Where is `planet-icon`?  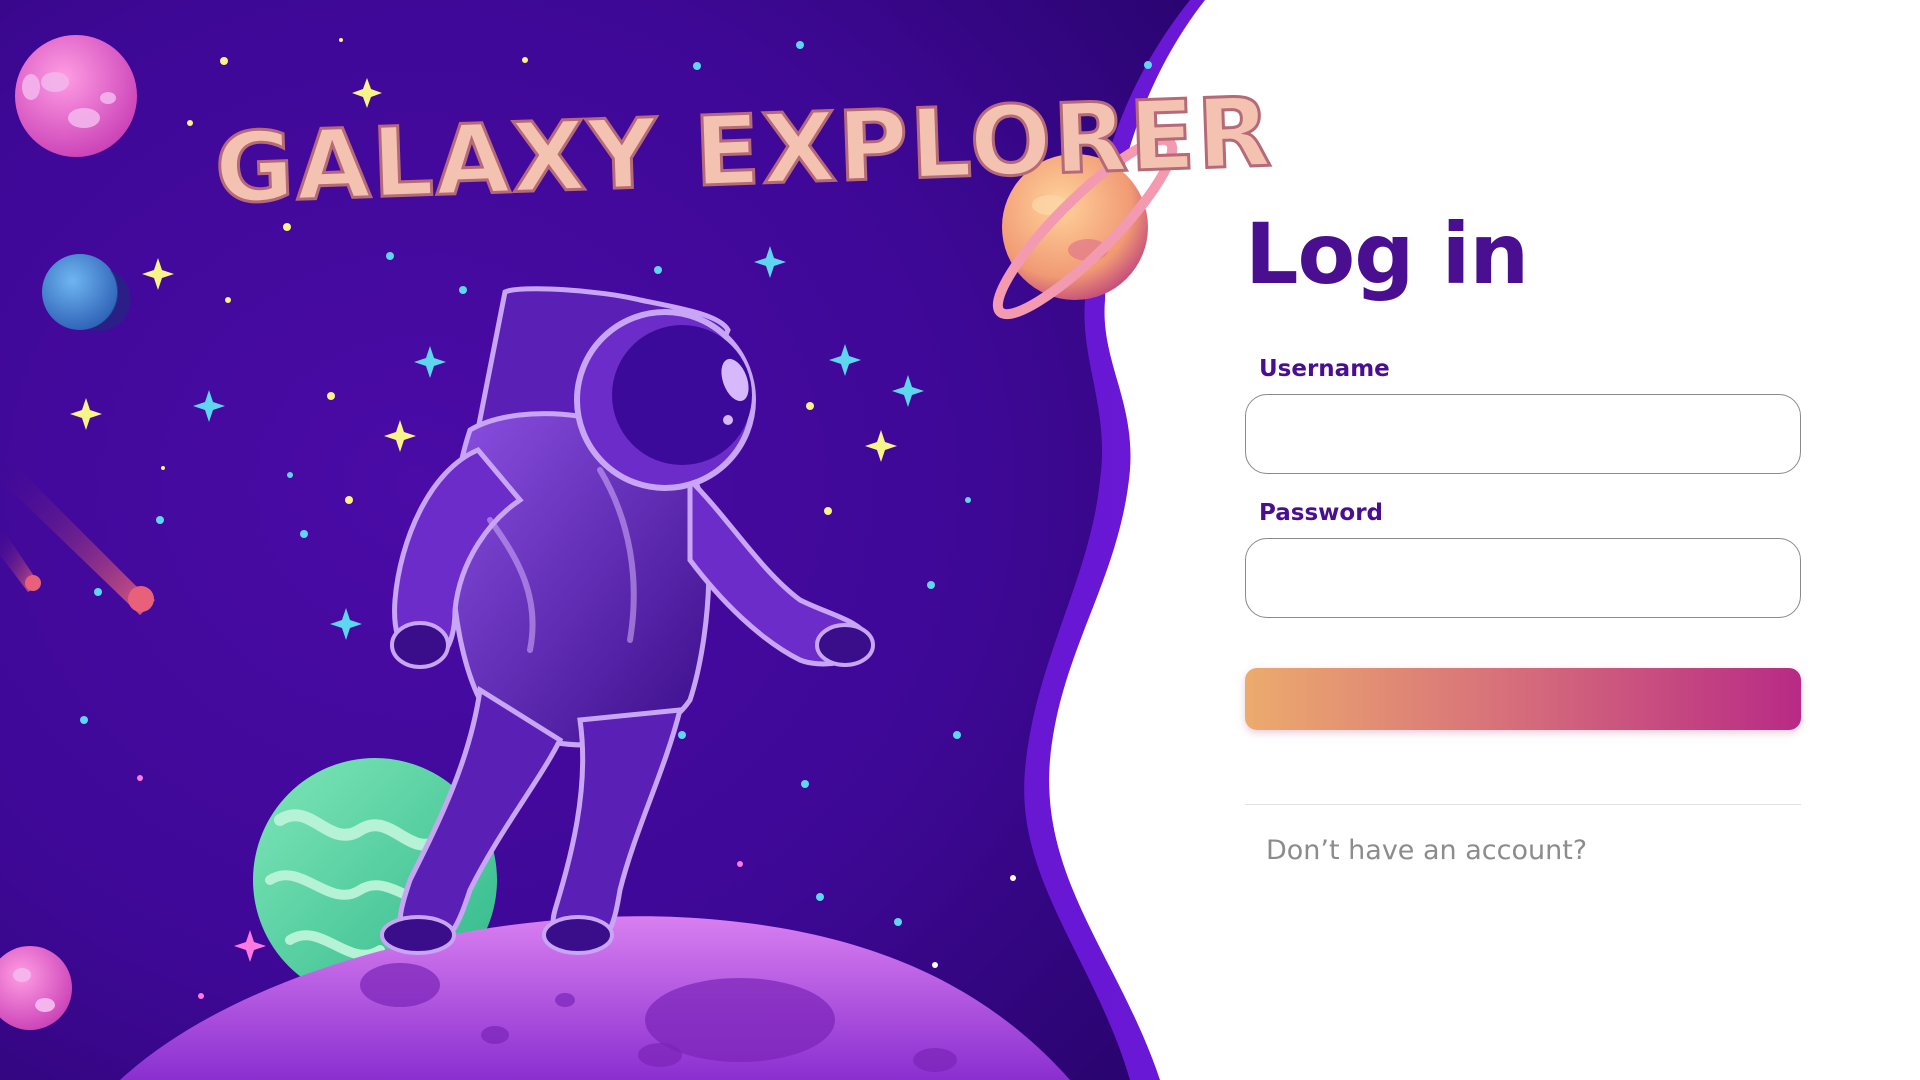 planet-icon is located at coordinates (76, 96).